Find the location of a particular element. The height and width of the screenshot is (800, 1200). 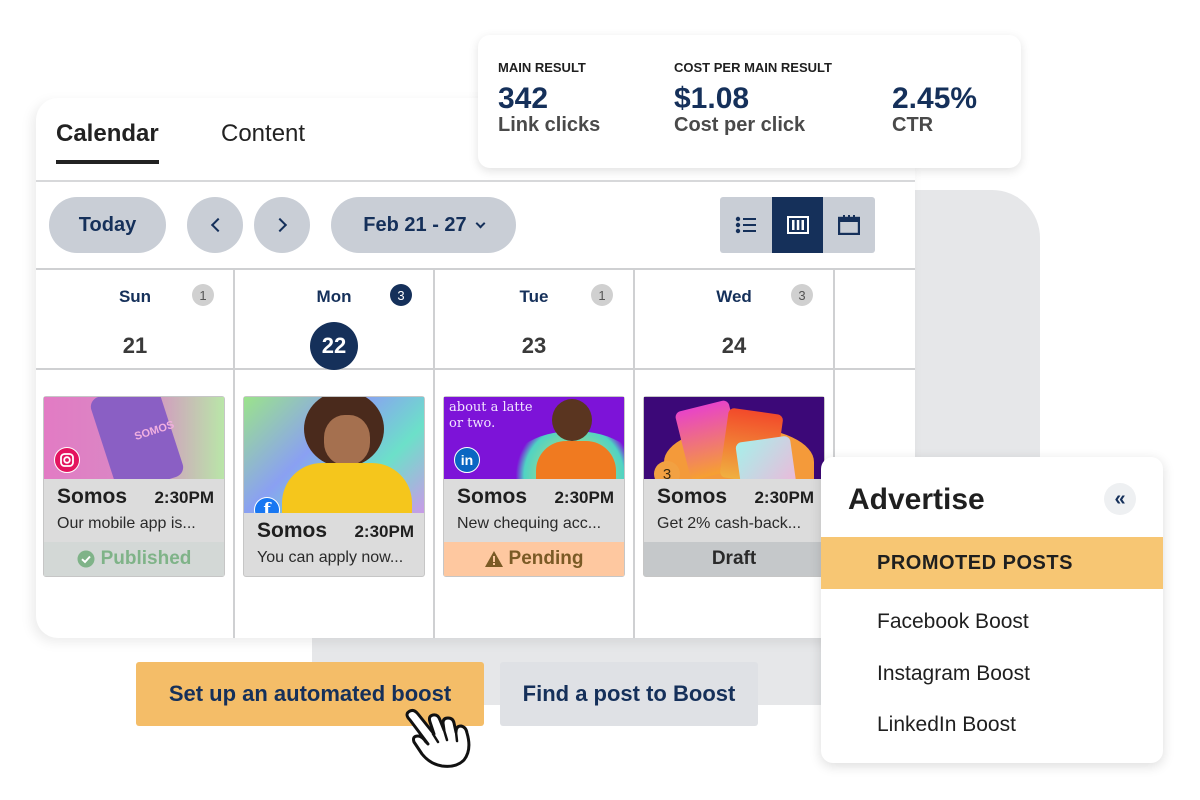

chevron-right-icon is located at coordinates (279, 225).